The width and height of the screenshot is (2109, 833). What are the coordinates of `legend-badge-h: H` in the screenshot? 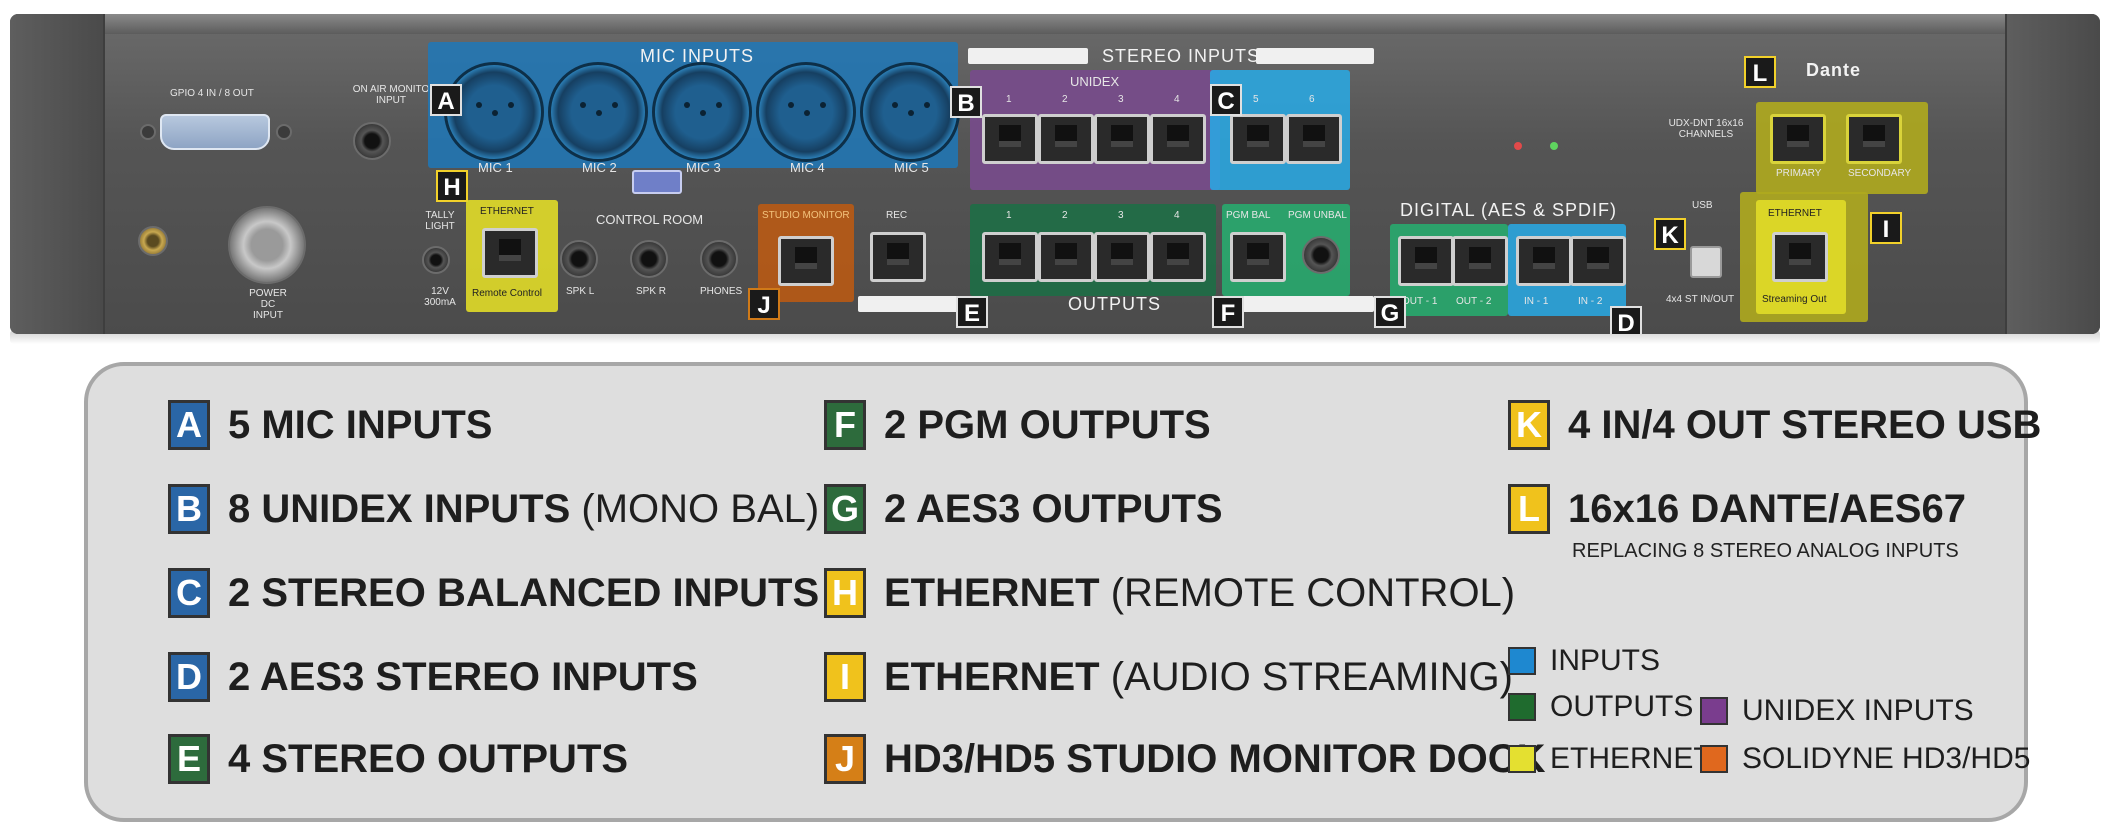 It's located at (845, 593).